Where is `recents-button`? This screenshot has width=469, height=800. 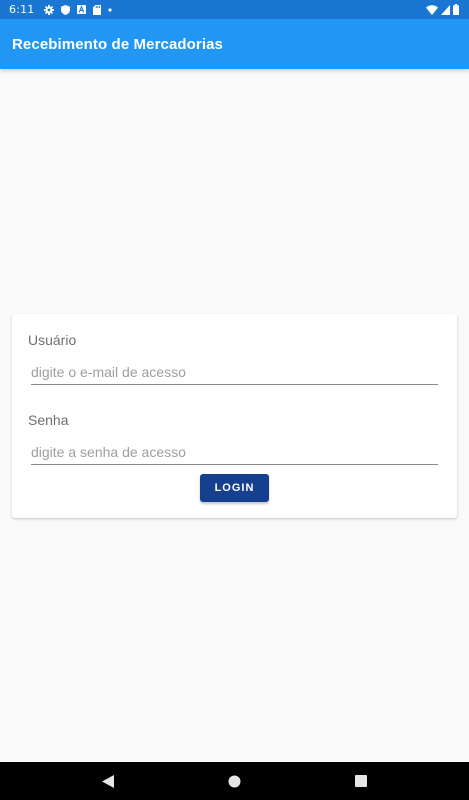 recents-button is located at coordinates (361, 781).